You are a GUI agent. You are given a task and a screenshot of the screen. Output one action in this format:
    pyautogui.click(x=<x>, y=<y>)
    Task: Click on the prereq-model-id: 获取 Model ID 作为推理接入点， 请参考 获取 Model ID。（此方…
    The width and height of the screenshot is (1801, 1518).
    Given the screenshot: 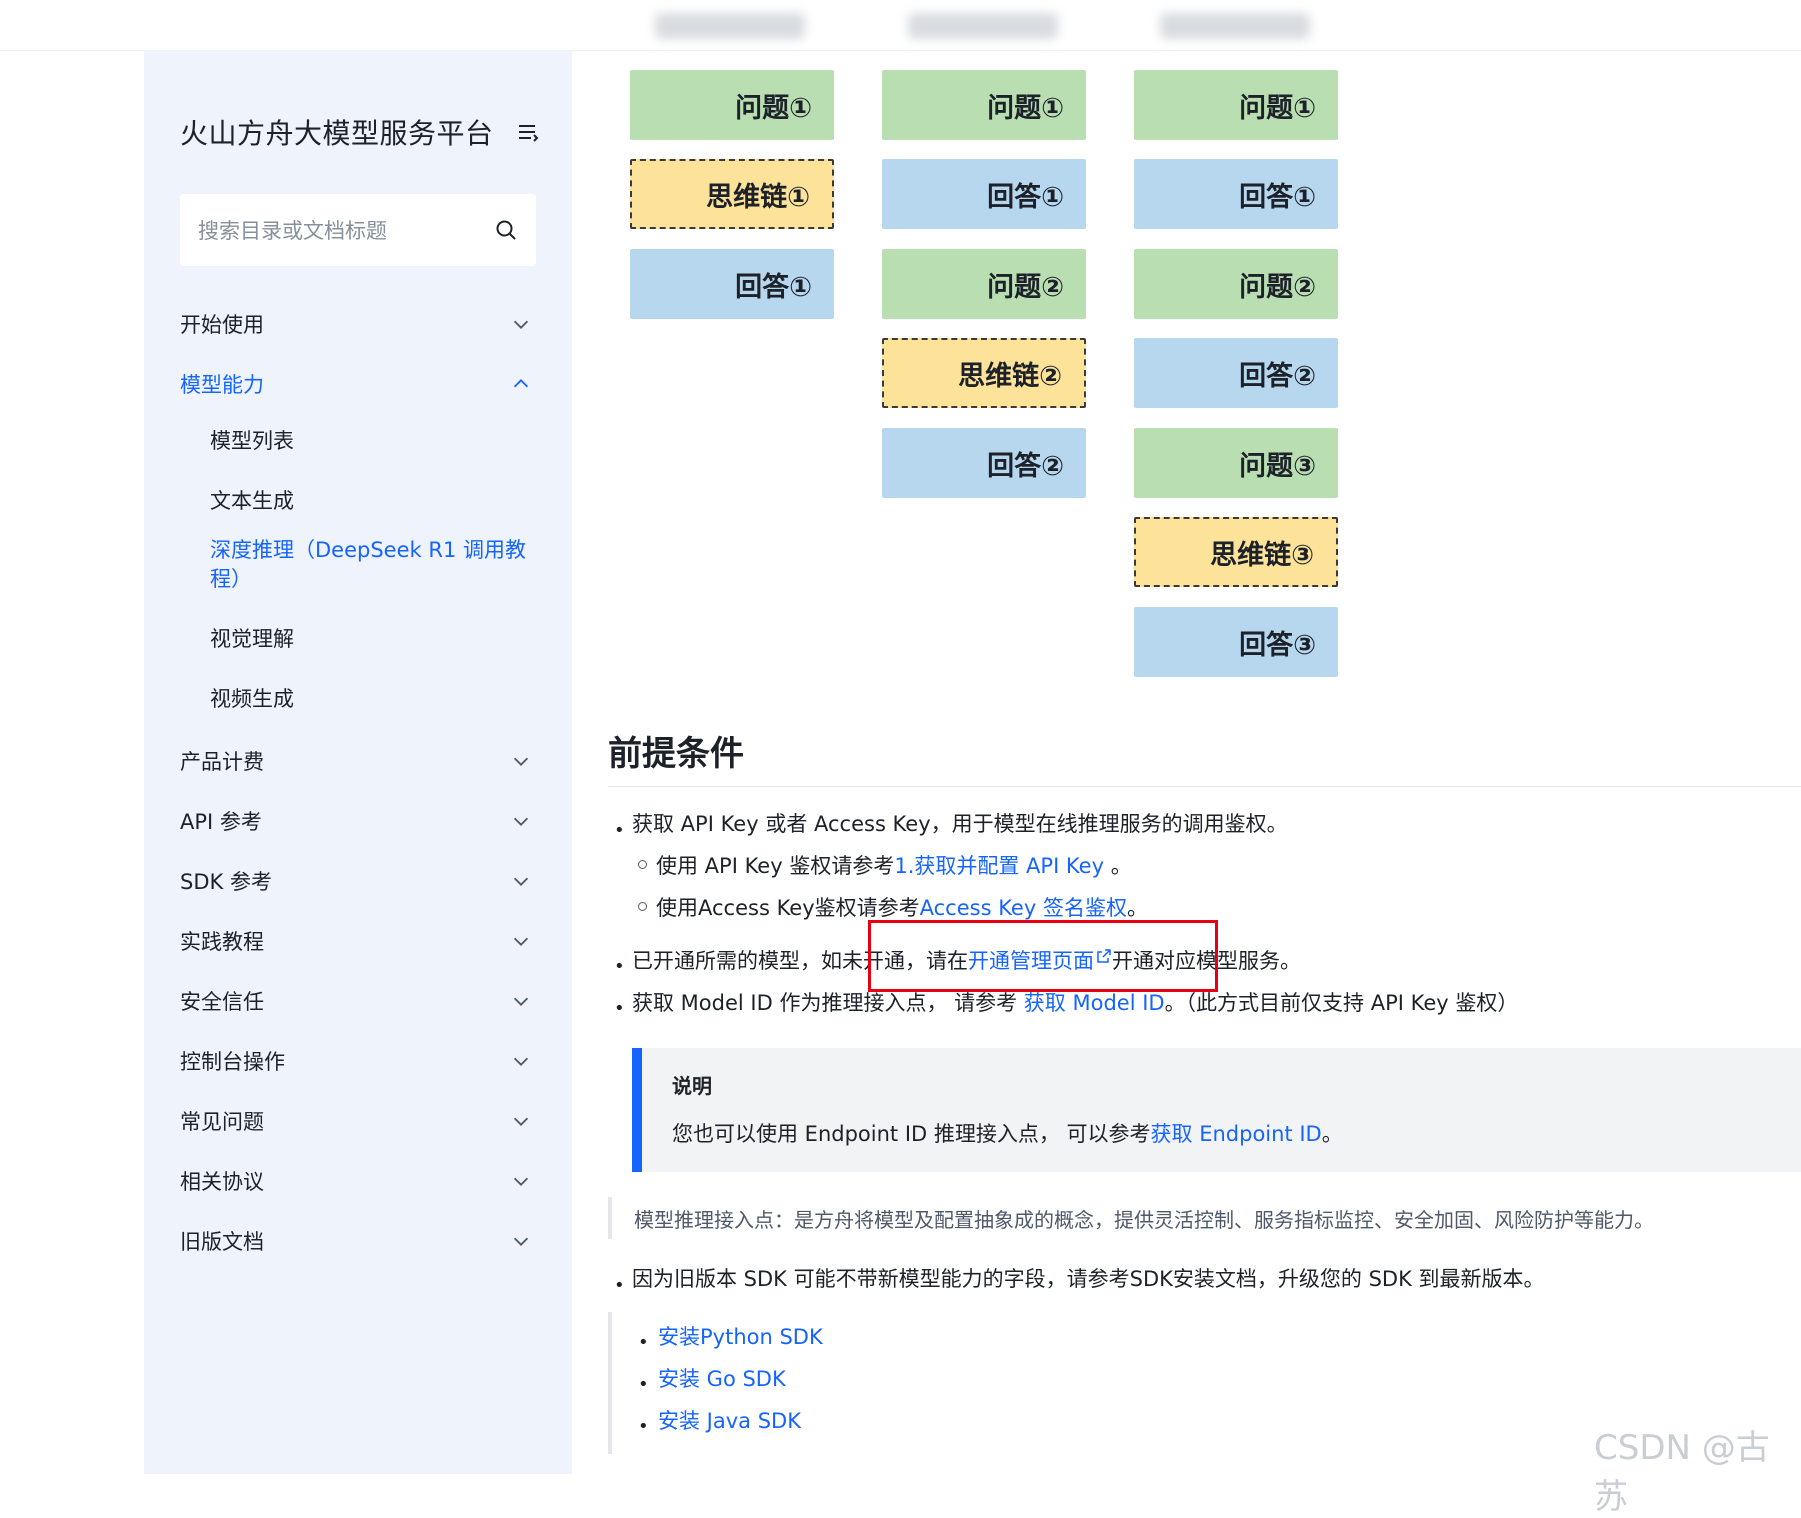 What is the action you would take?
    pyautogui.click(x=1075, y=1003)
    